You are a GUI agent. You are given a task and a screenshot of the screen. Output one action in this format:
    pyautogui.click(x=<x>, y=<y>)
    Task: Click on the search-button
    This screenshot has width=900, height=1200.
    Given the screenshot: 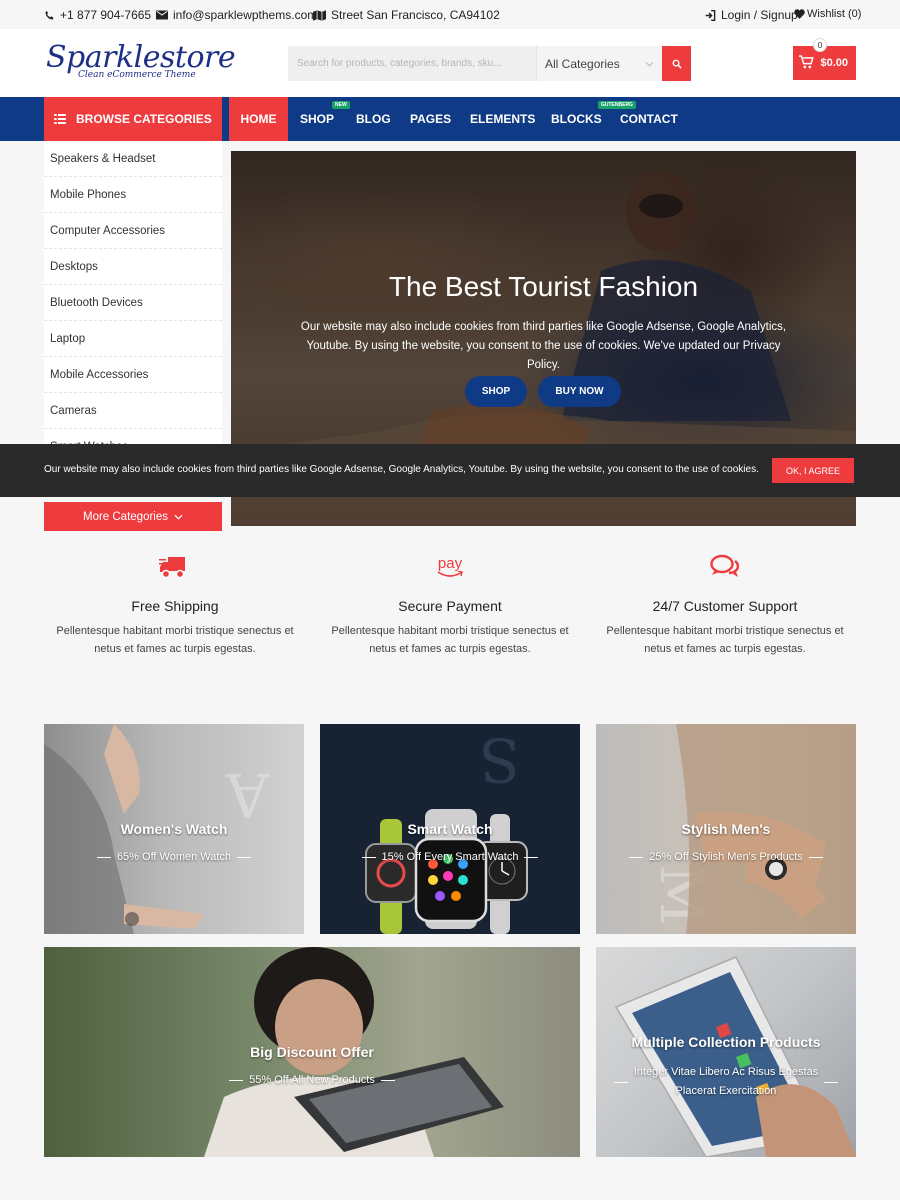 What is the action you would take?
    pyautogui.click(x=676, y=63)
    